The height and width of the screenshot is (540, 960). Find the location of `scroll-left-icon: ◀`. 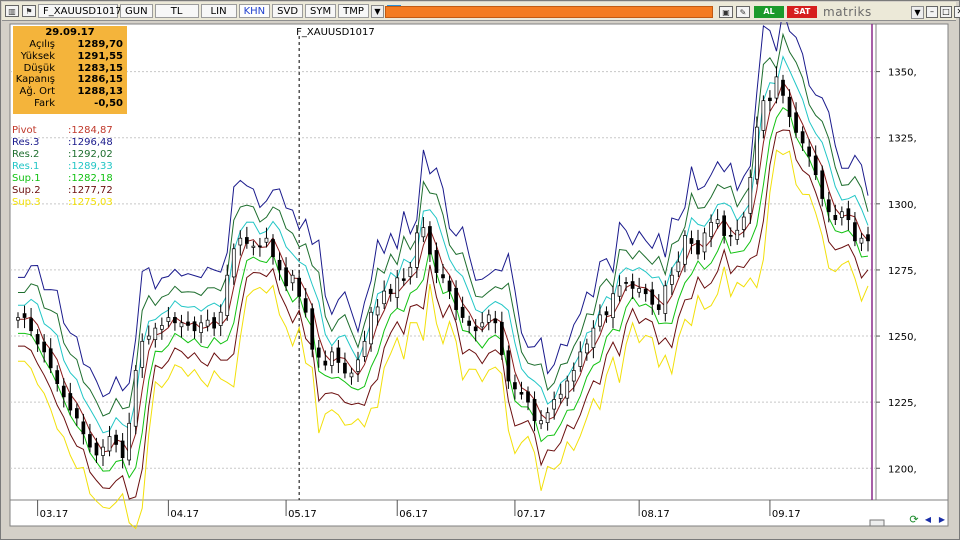

scroll-left-icon: ◀ is located at coordinates (928, 520).